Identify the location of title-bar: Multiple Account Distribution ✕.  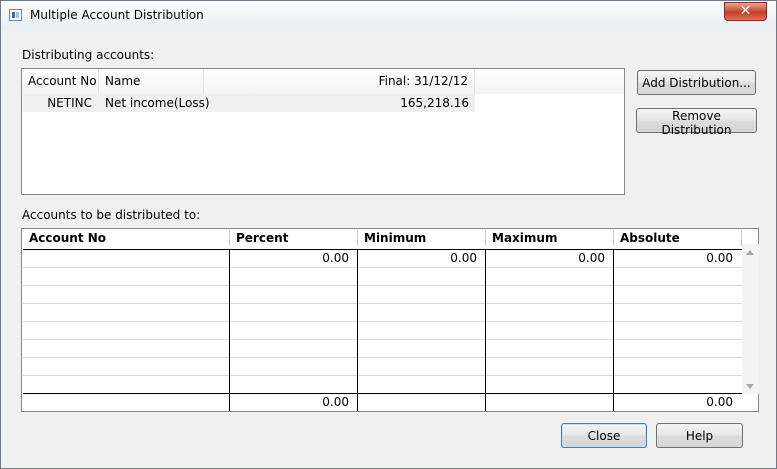
(388, 15).